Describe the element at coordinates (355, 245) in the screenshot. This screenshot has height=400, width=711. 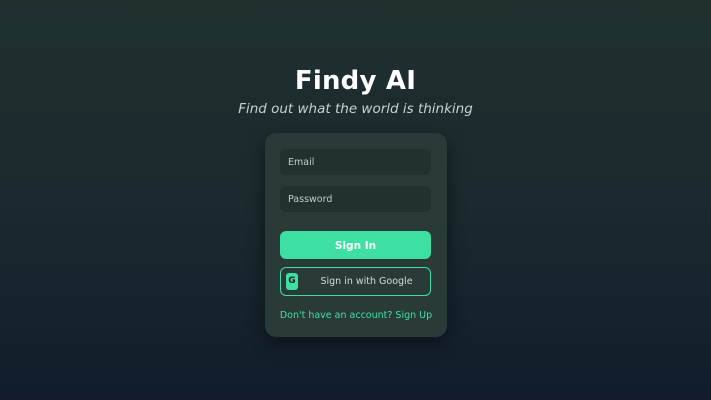
I see `sign-in-button: Sign In` at that location.